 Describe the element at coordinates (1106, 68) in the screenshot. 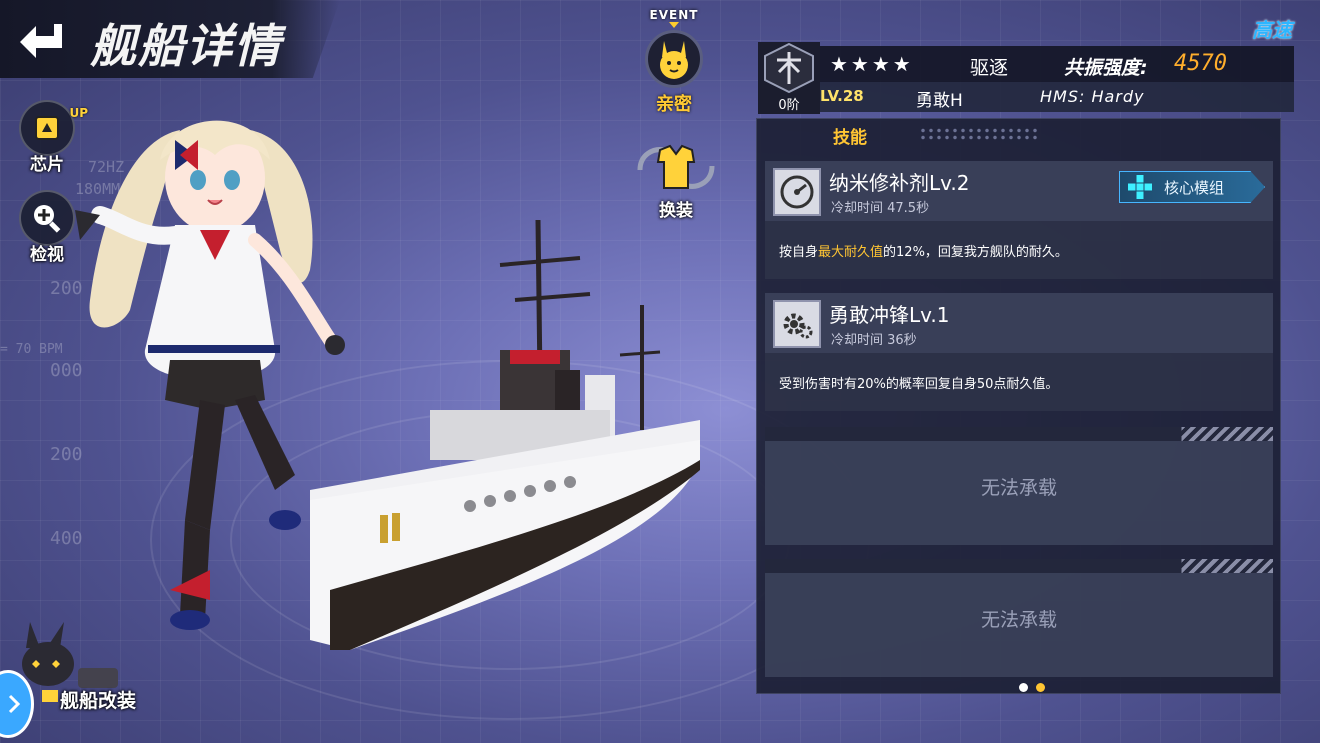

I see `resonance-label: 共振强度:` at that location.